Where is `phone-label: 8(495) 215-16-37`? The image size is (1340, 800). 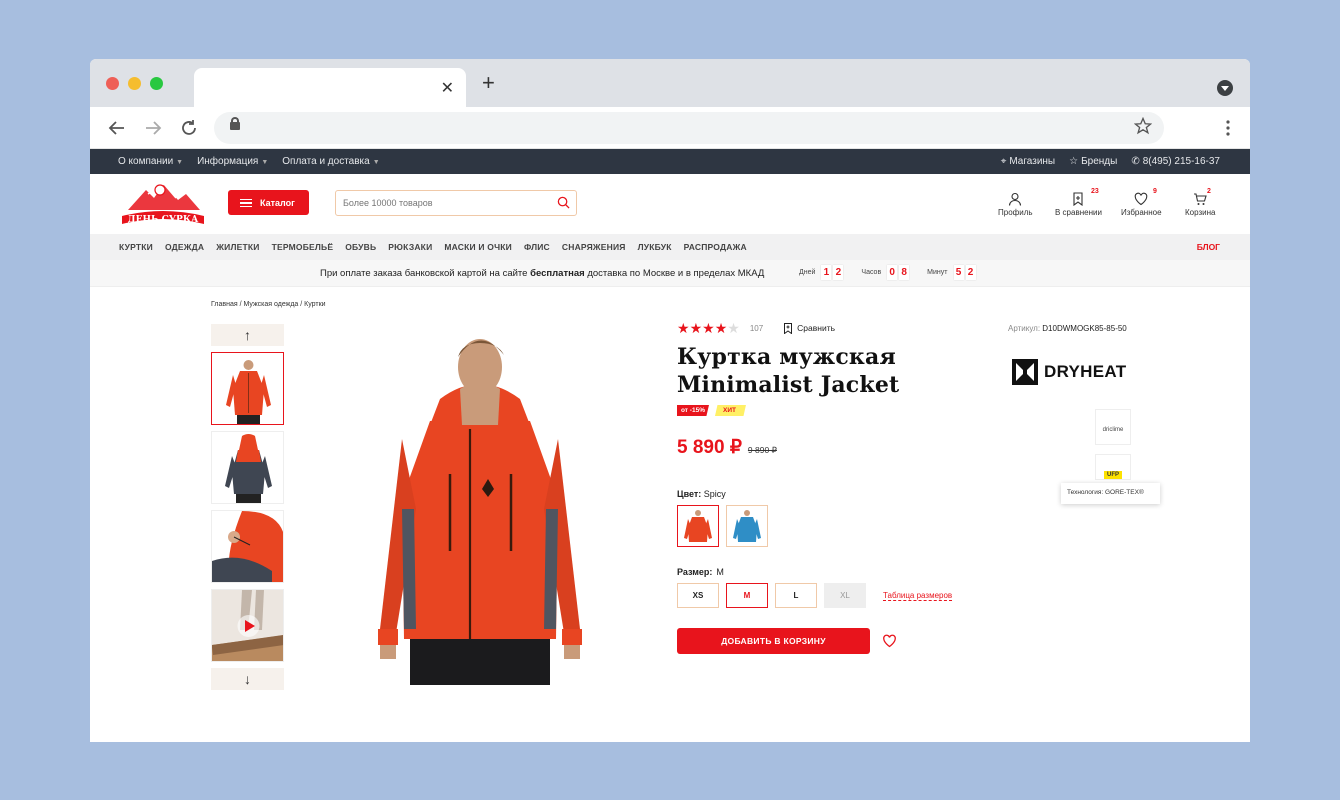 phone-label: 8(495) 215-16-37 is located at coordinates (1181, 161).